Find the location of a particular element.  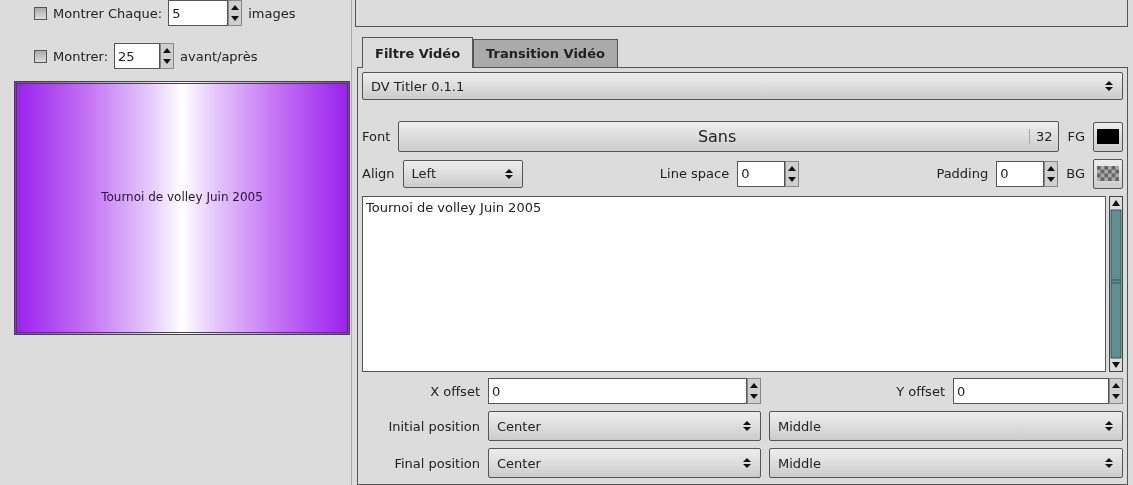

tab: Transition Vidéo is located at coordinates (545, 53).